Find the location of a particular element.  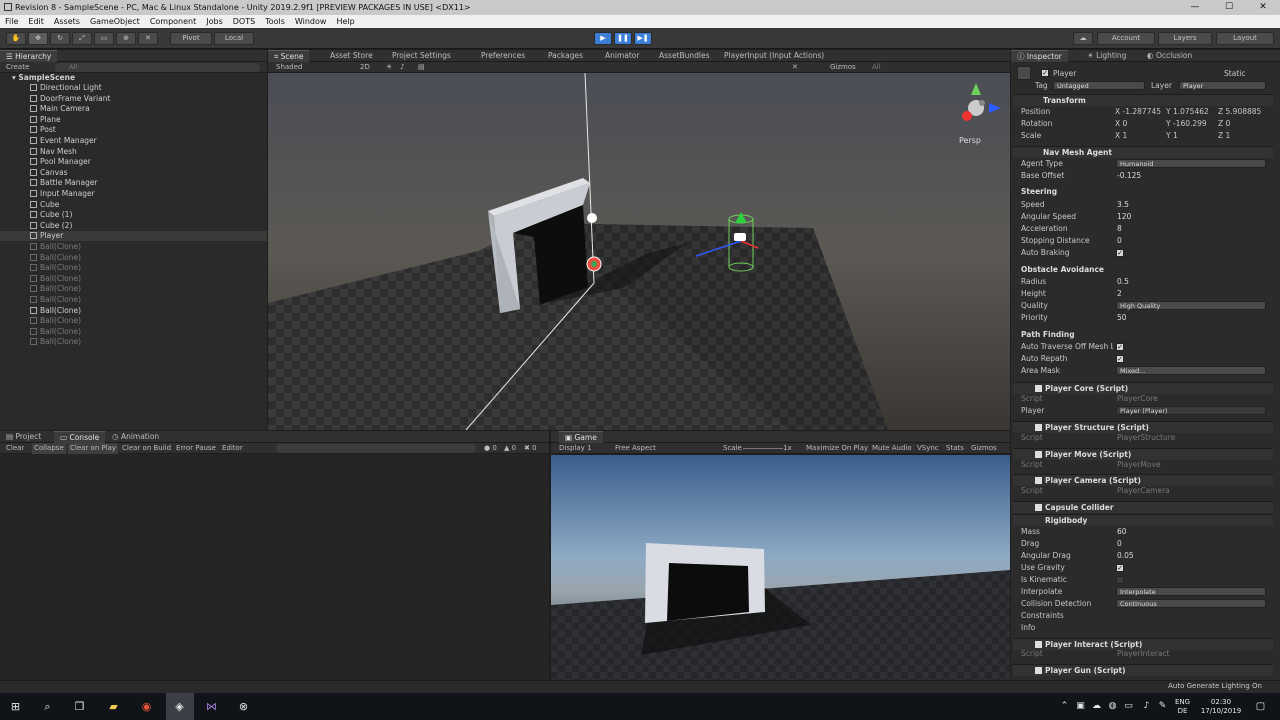

play-button: ▶ is located at coordinates (603, 38).